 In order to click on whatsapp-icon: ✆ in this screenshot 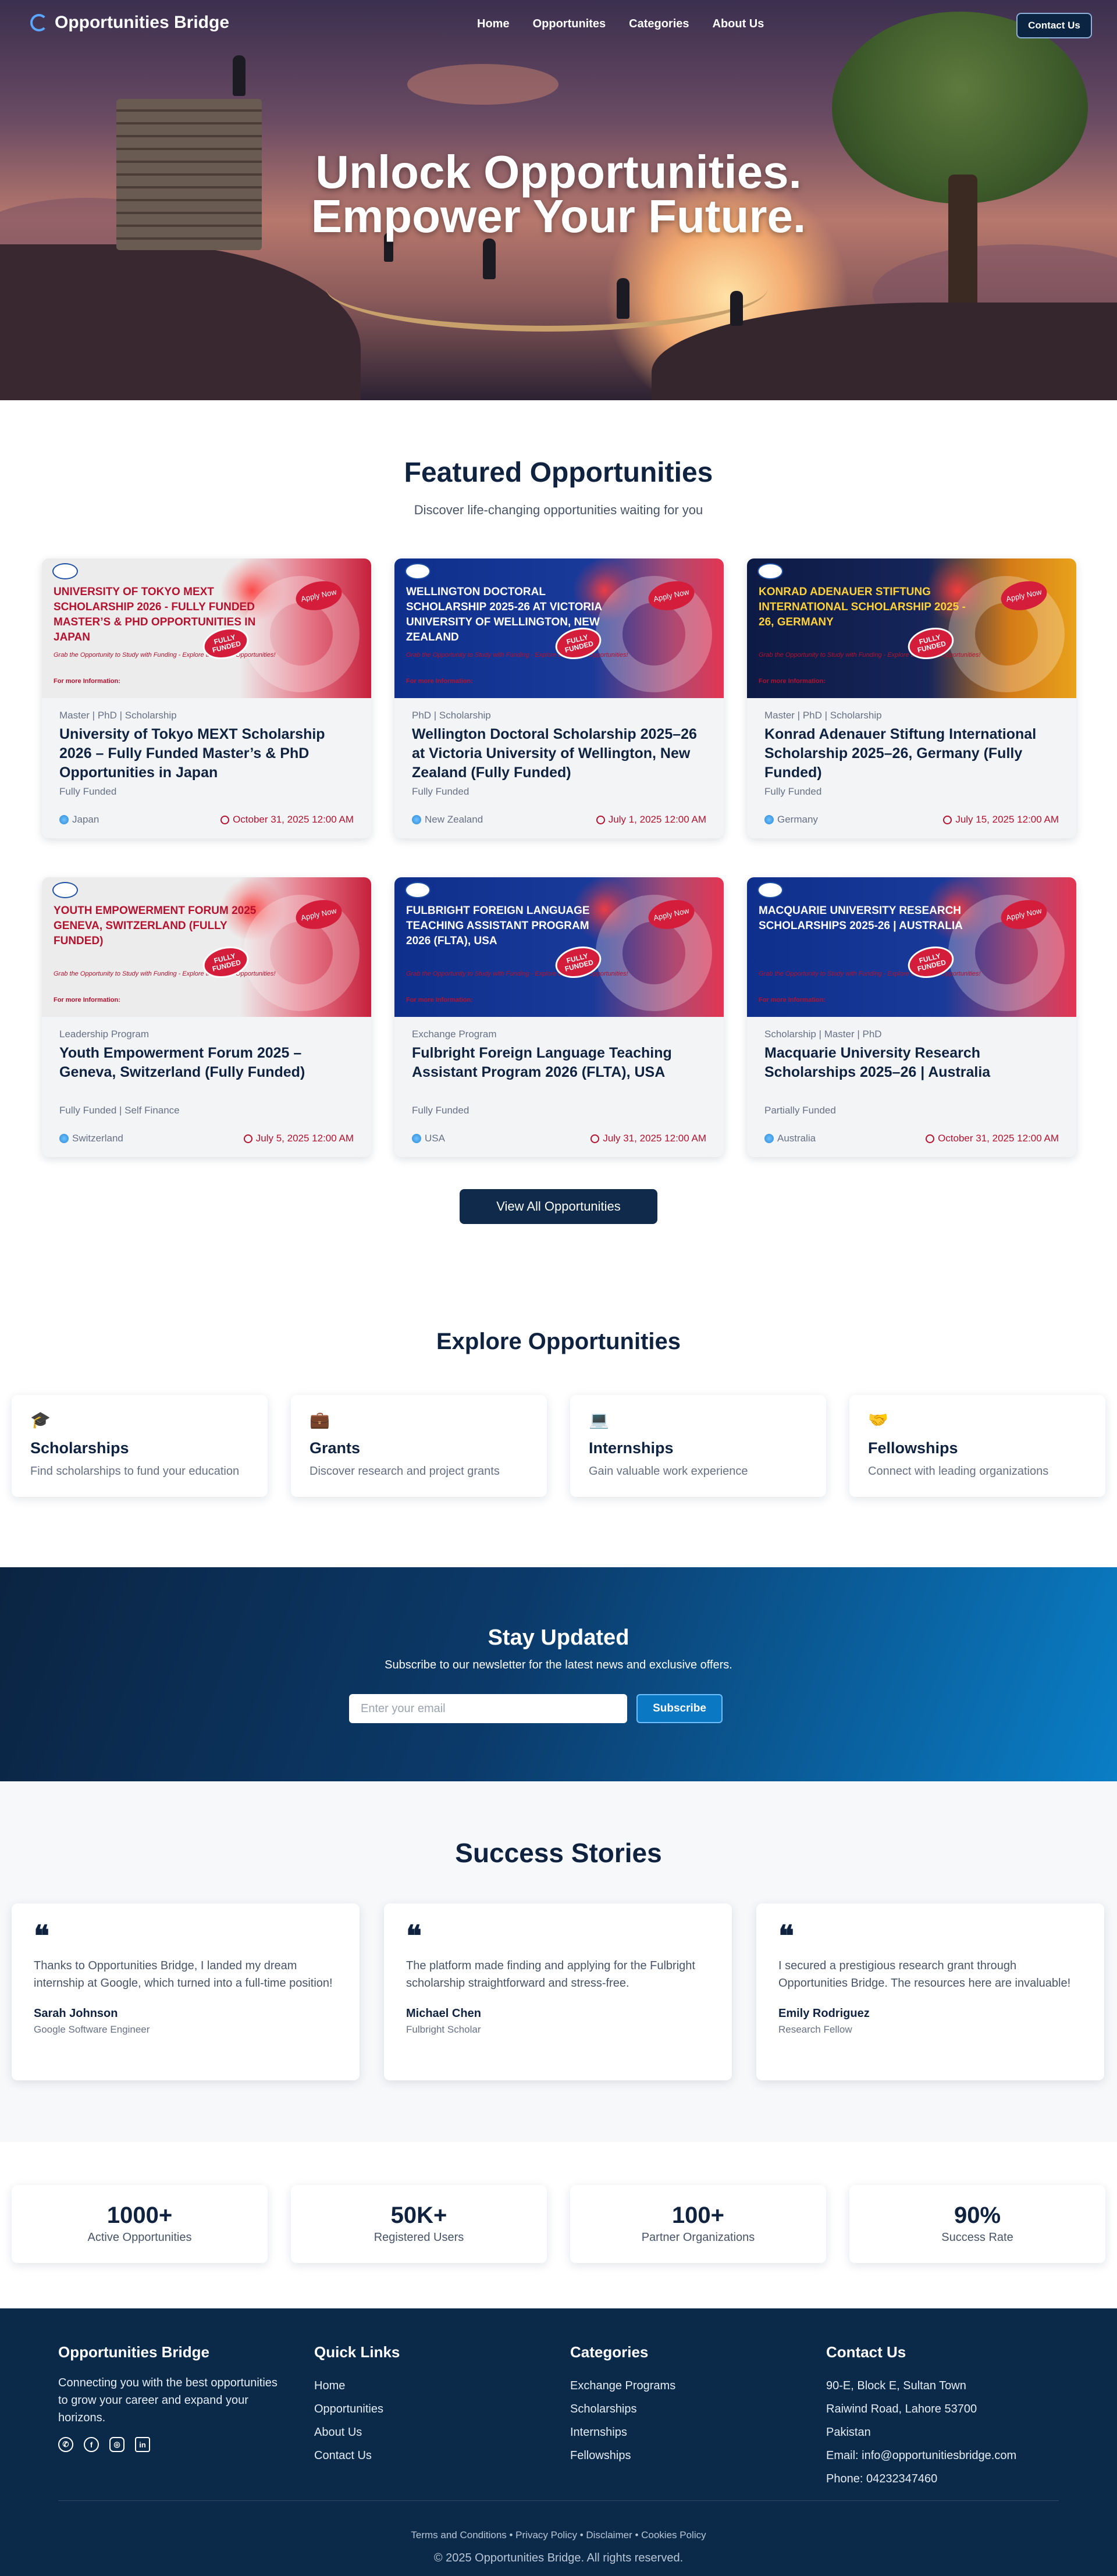, I will do `click(65, 2444)`.